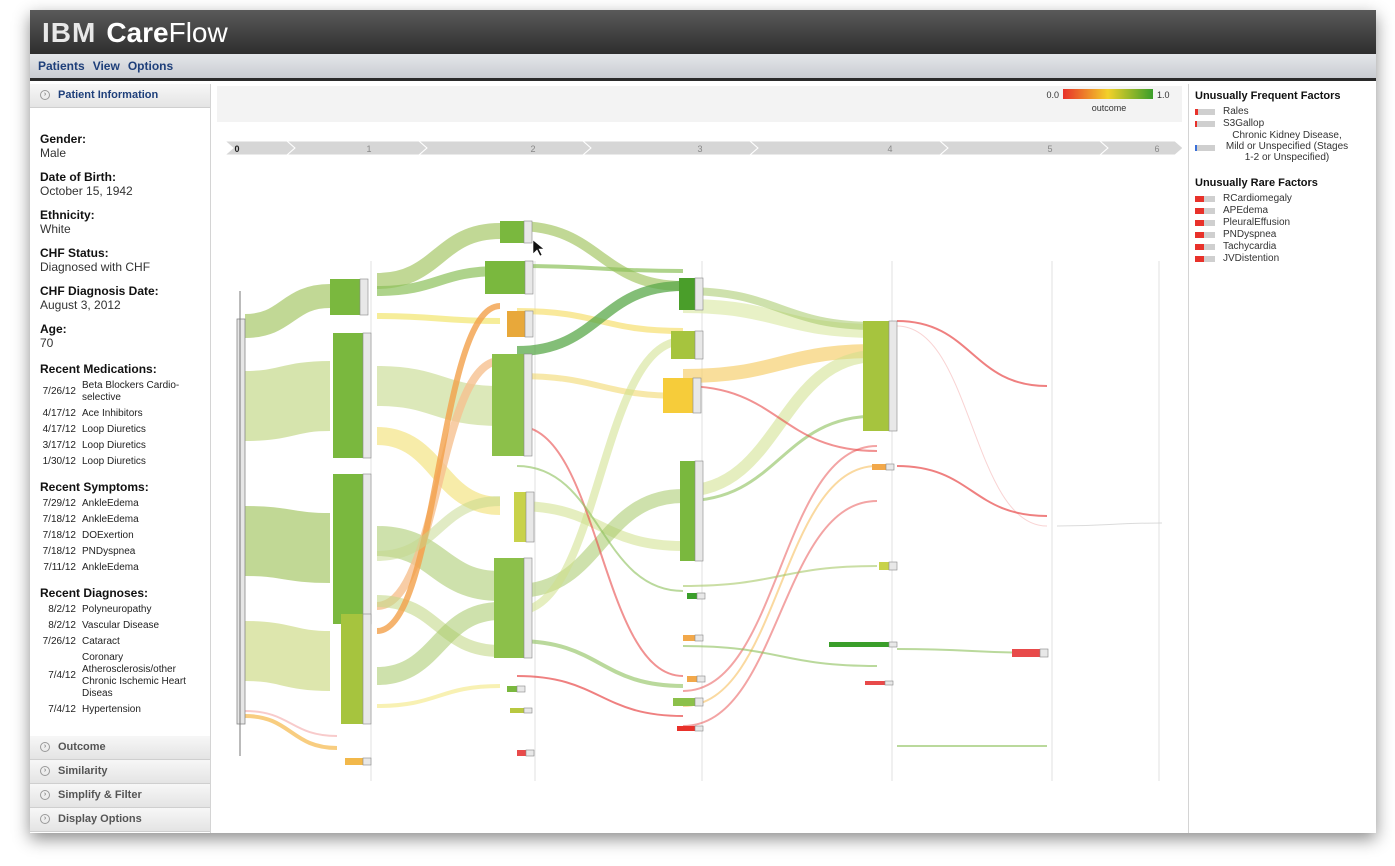 Image resolution: width=1395 pixels, height=866 pixels. I want to click on field-value: White, so click(55, 229).